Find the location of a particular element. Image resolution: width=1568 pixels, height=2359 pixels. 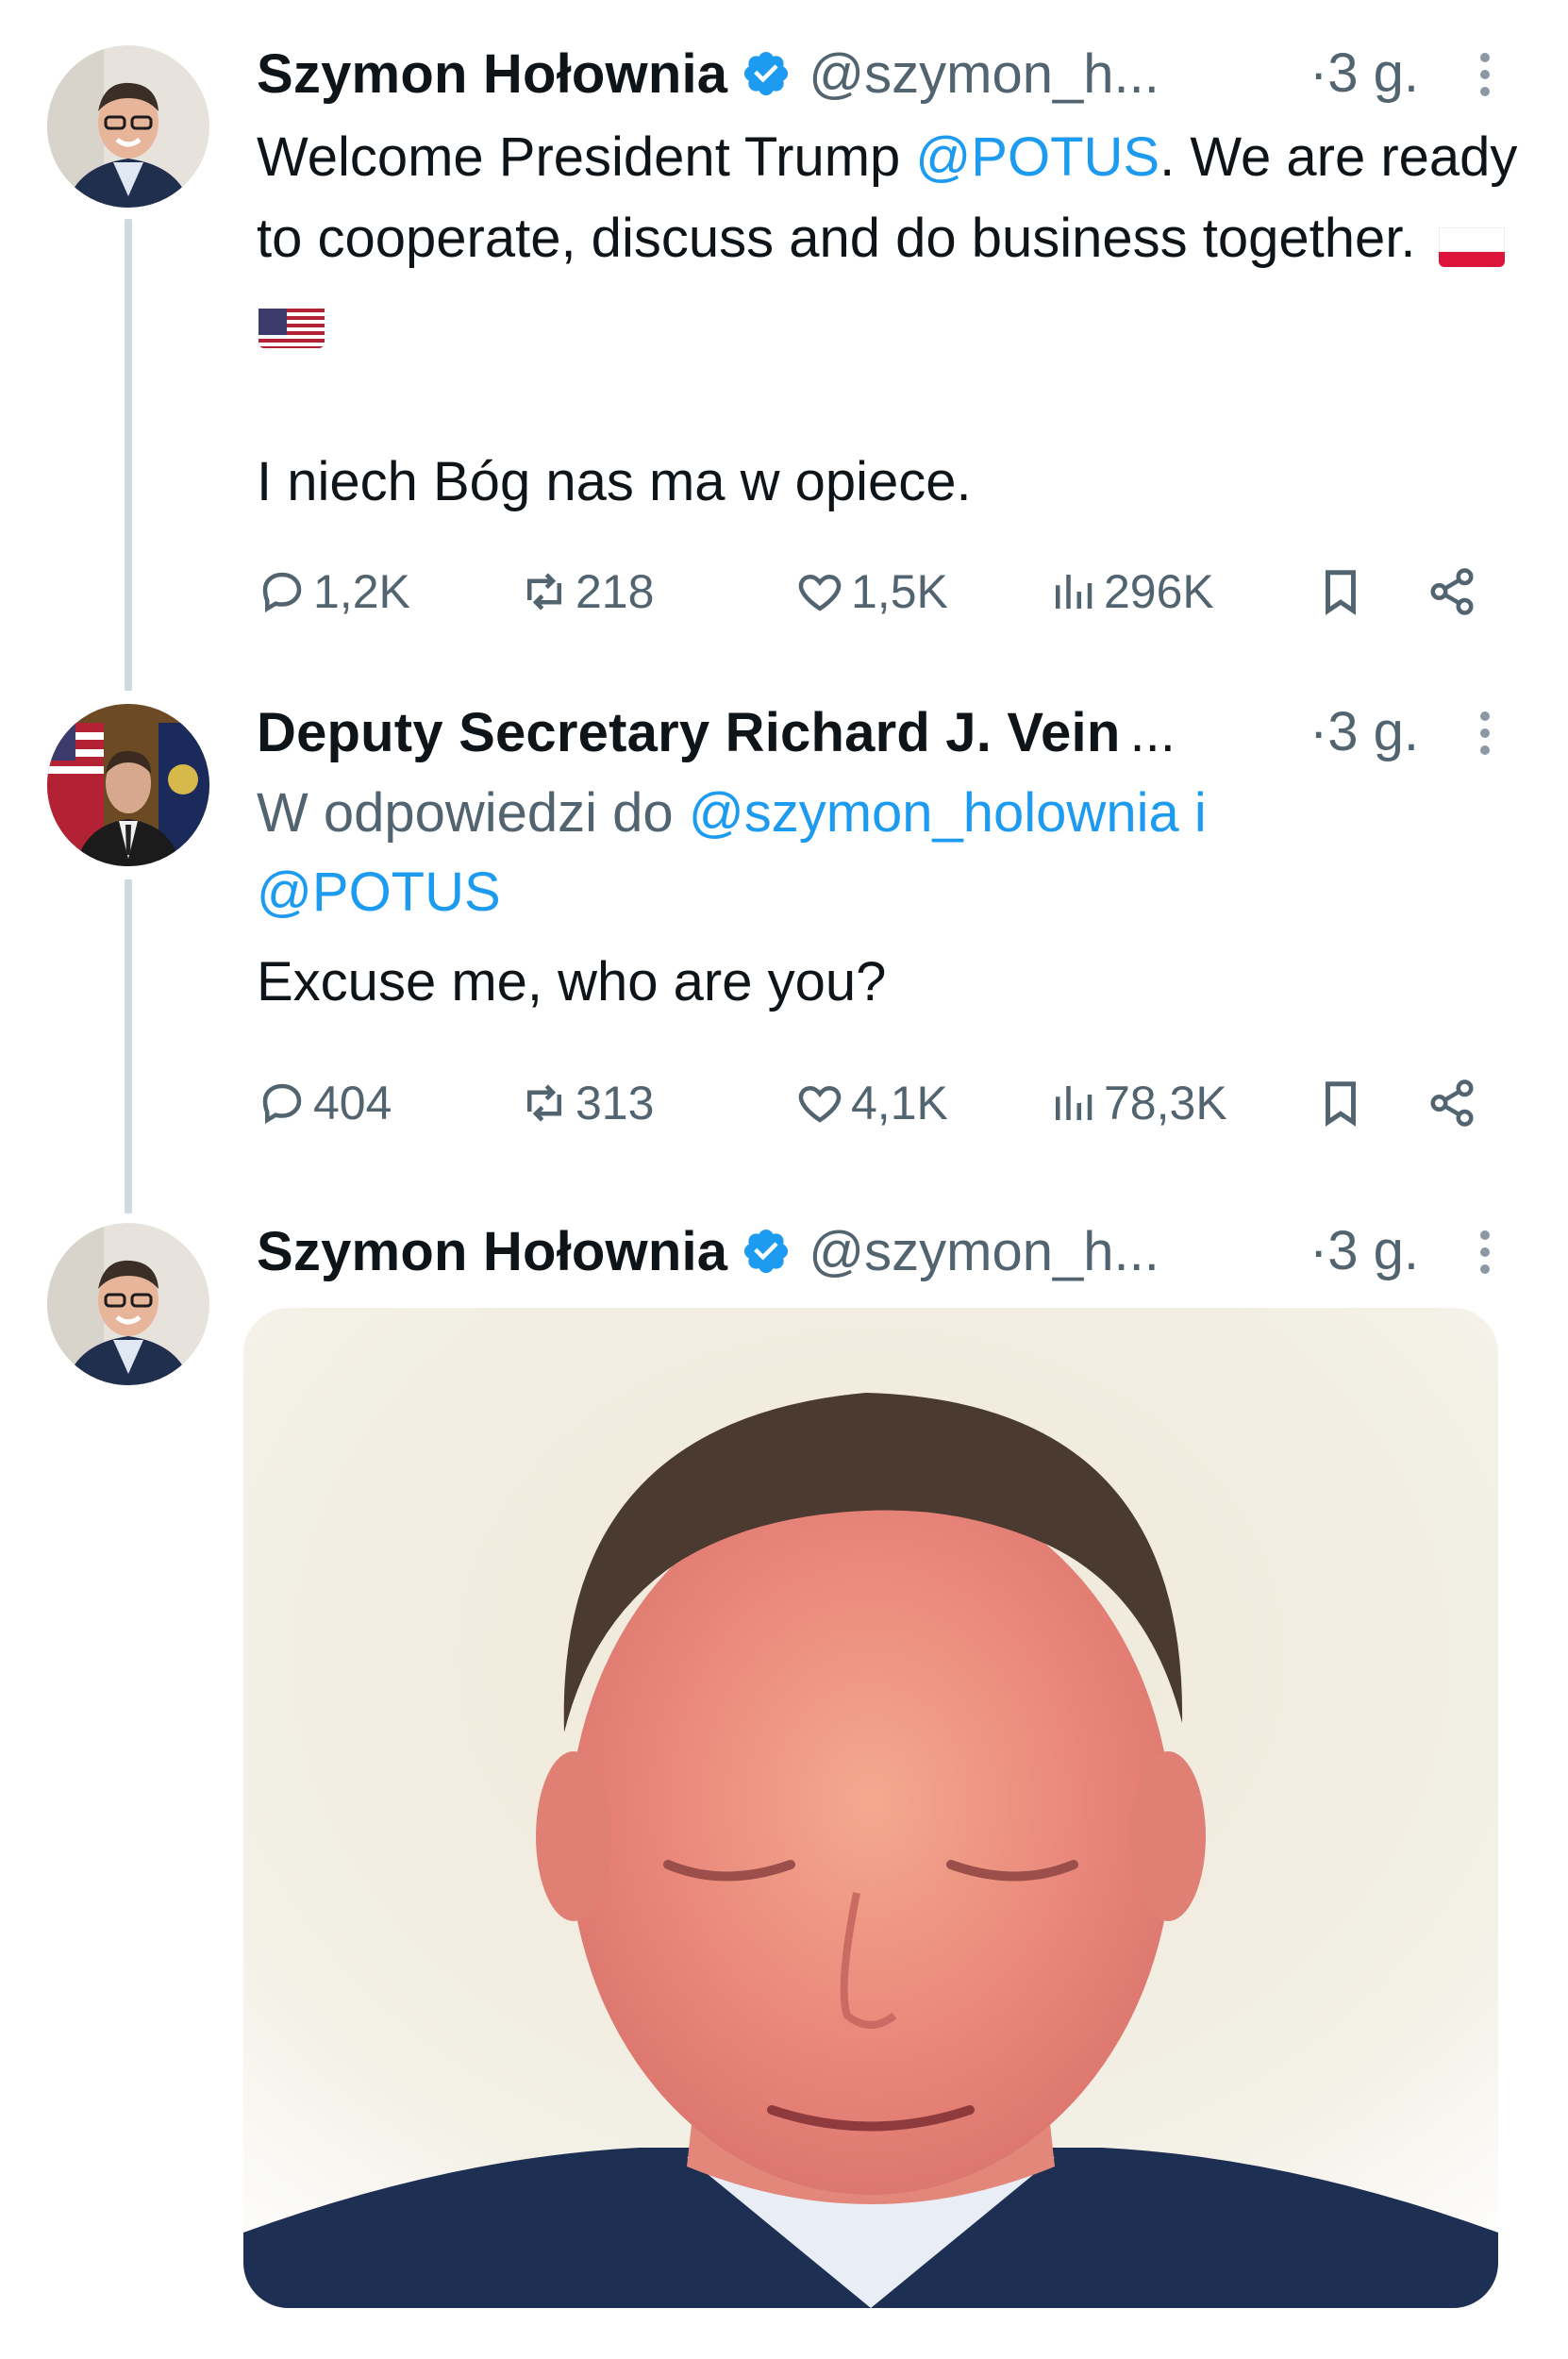

tweet-text: Excuse me, who are you? is located at coordinates (572, 981).